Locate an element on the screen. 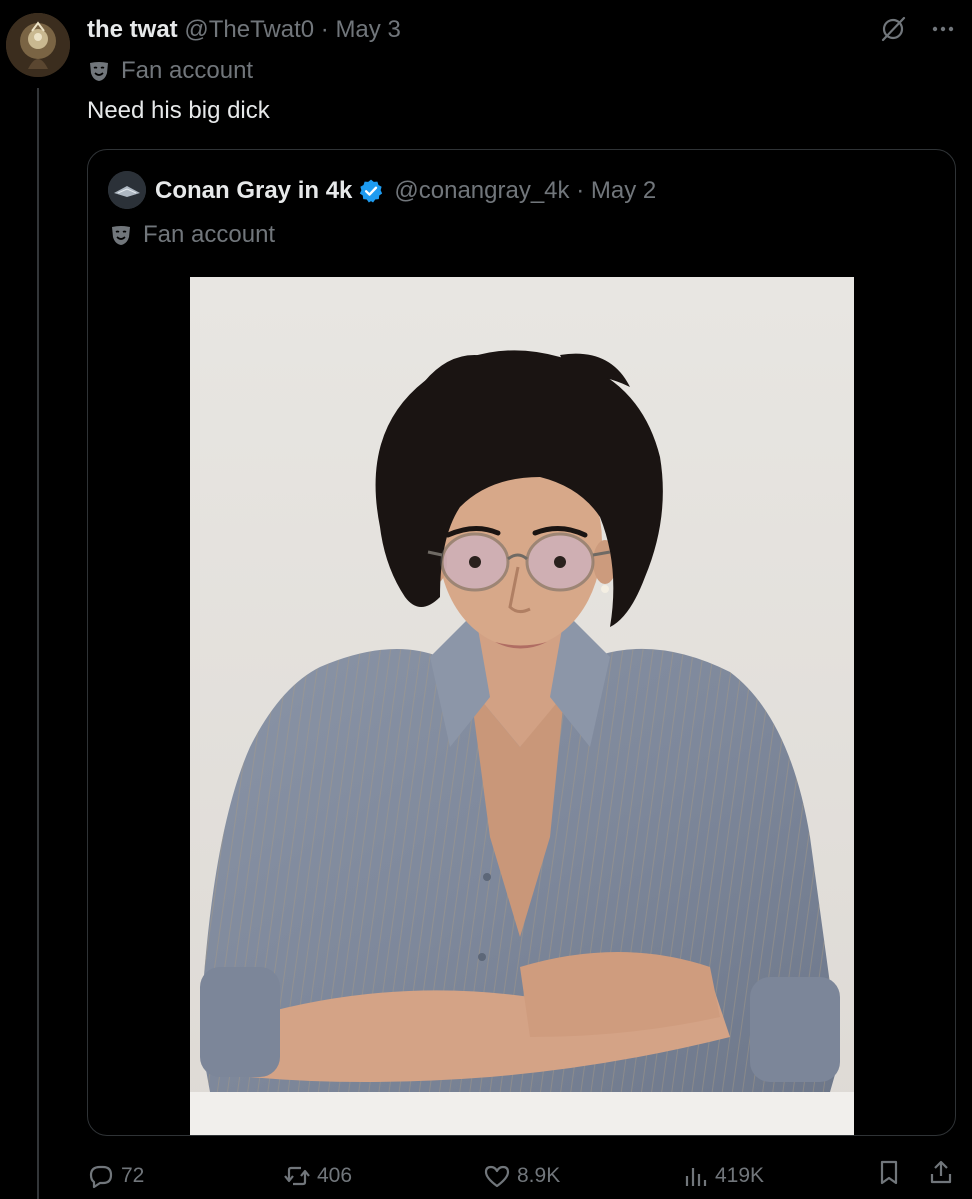  author-avatar is located at coordinates (38, 45).